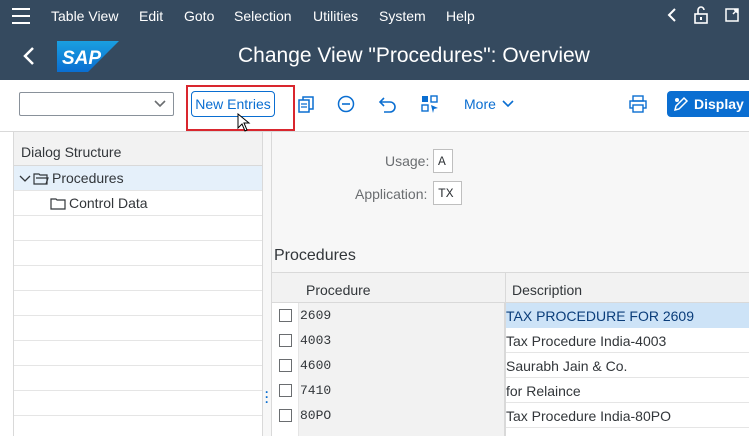 Image resolution: width=749 pixels, height=436 pixels. I want to click on new-entries-button: New Entries, so click(233, 104).